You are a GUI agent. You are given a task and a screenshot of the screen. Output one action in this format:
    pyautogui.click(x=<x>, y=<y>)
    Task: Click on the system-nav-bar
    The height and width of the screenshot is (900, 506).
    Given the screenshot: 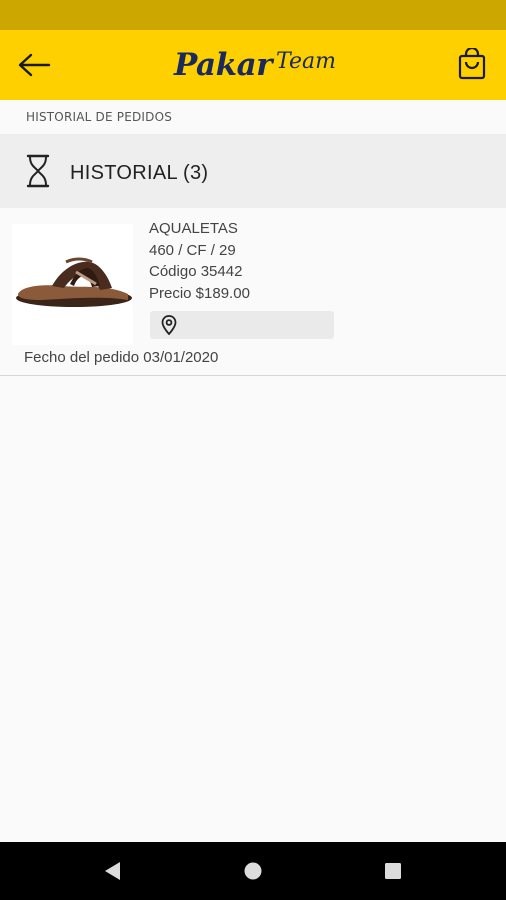 What is the action you would take?
    pyautogui.click(x=253, y=871)
    